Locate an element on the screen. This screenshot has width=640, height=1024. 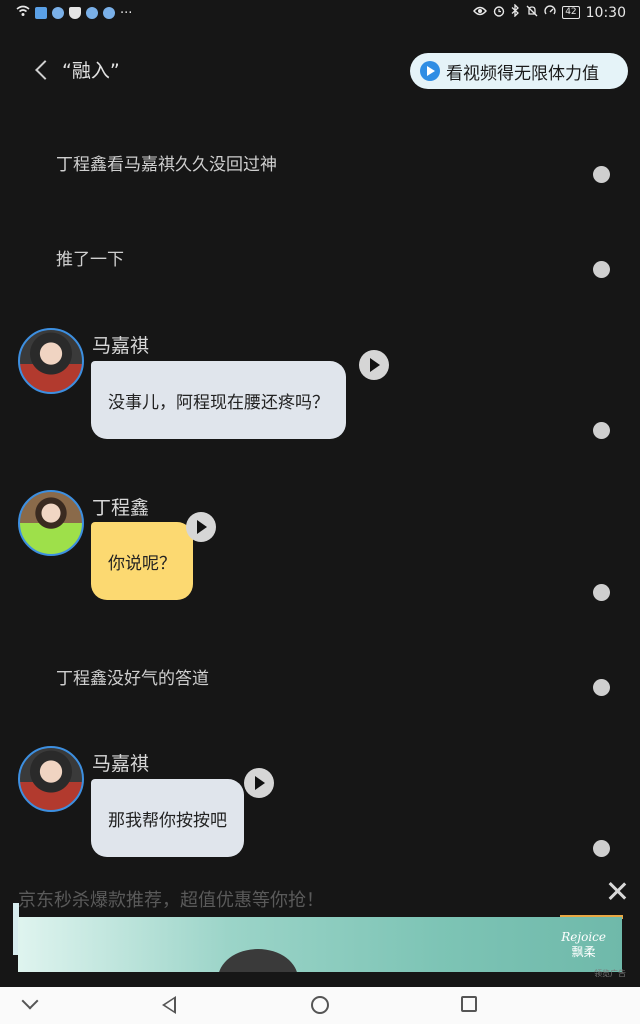
story-header: “融入” 看视频得无限体力值 is located at coordinates (320, 72).